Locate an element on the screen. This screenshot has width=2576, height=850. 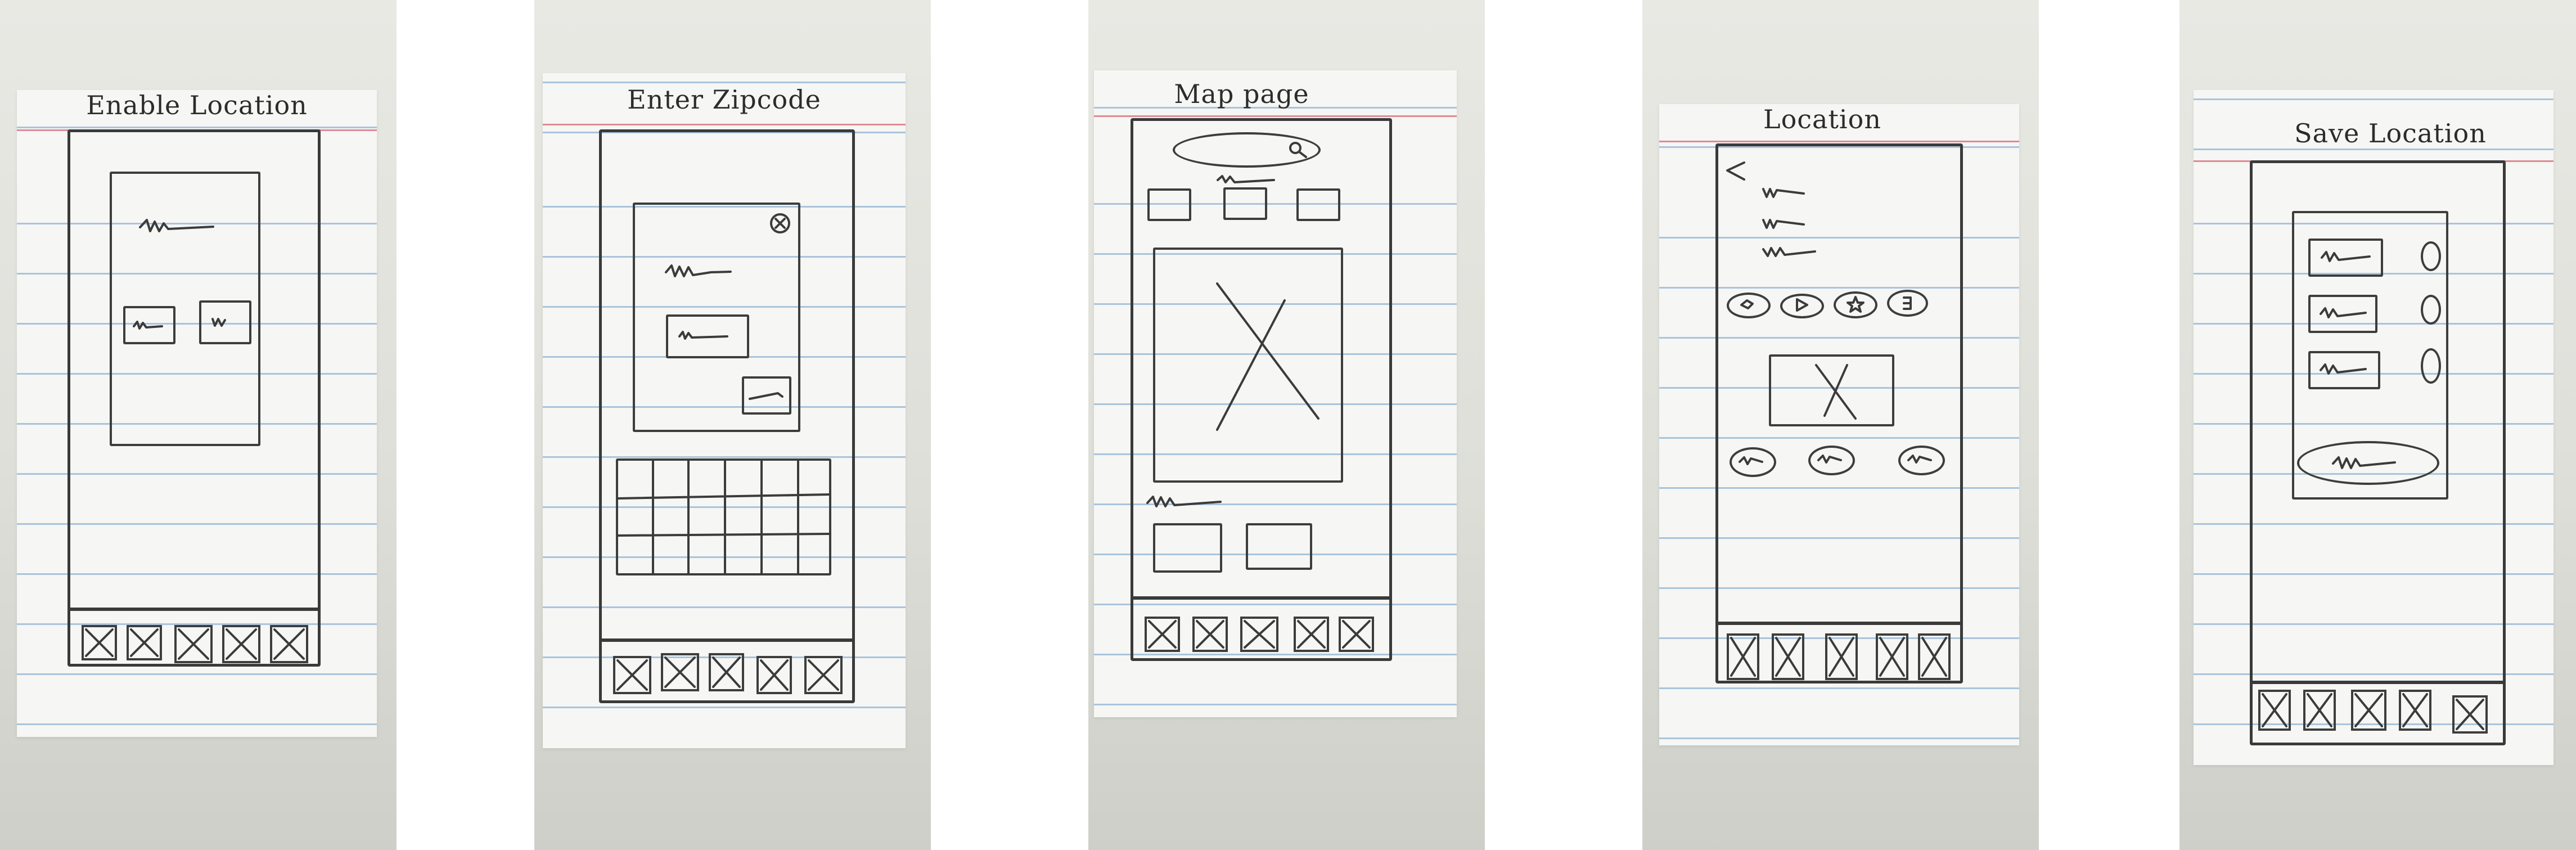
saved-locations-panel is located at coordinates (2370, 355).